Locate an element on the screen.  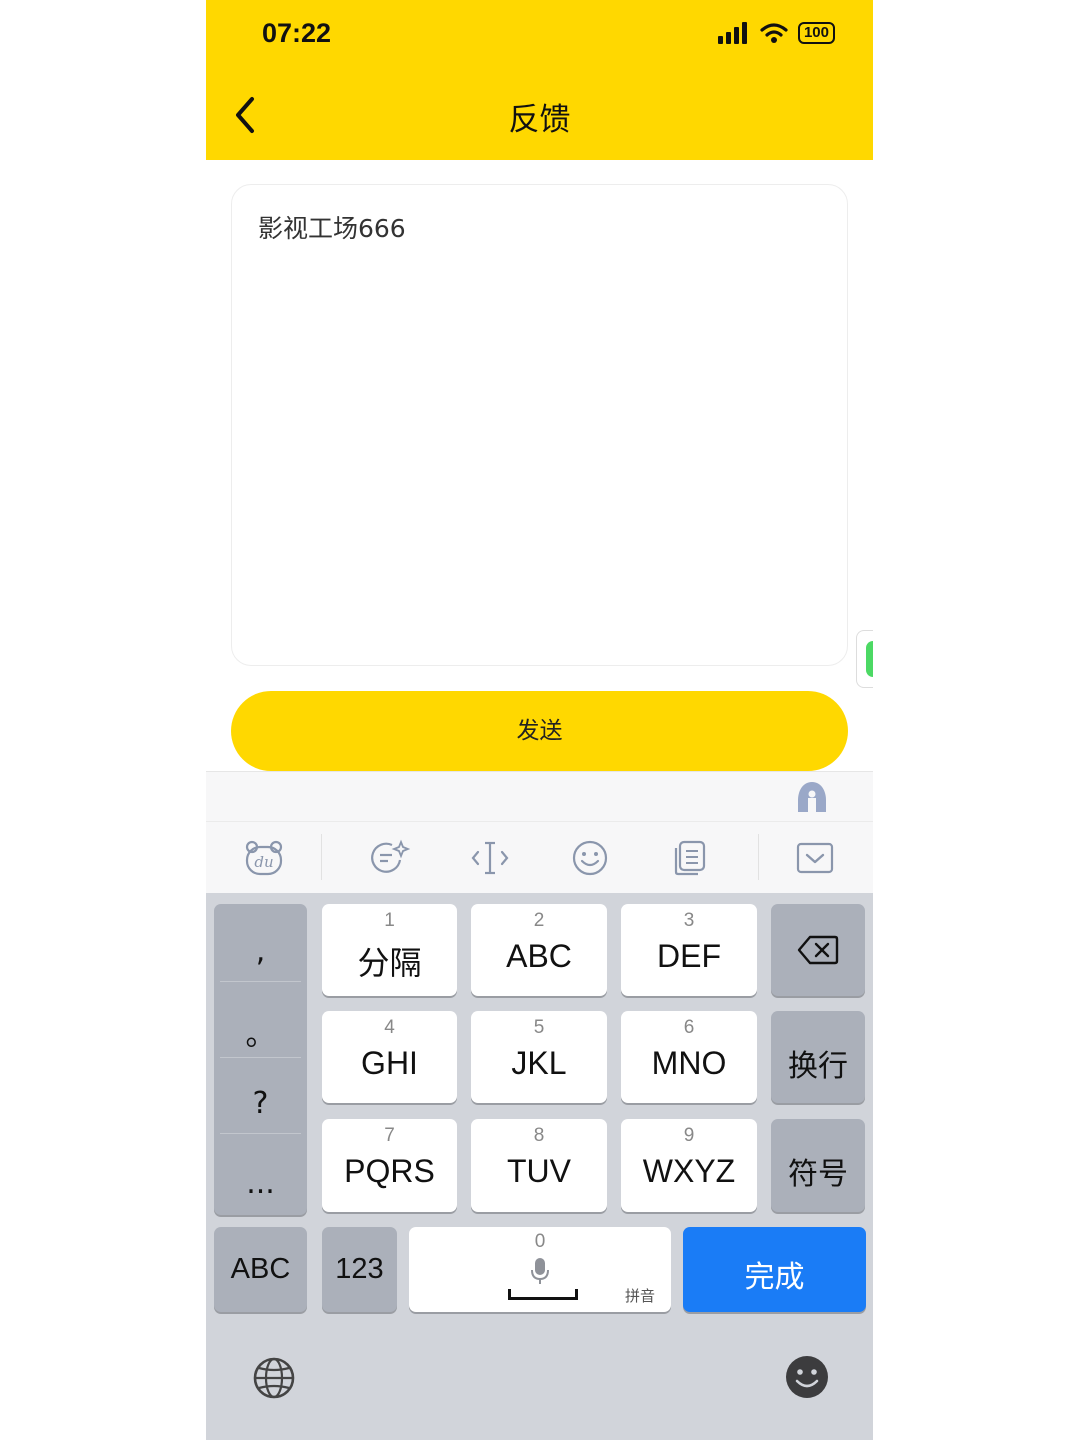
key-4: 4 GHI is located at coordinates (389, 1057).